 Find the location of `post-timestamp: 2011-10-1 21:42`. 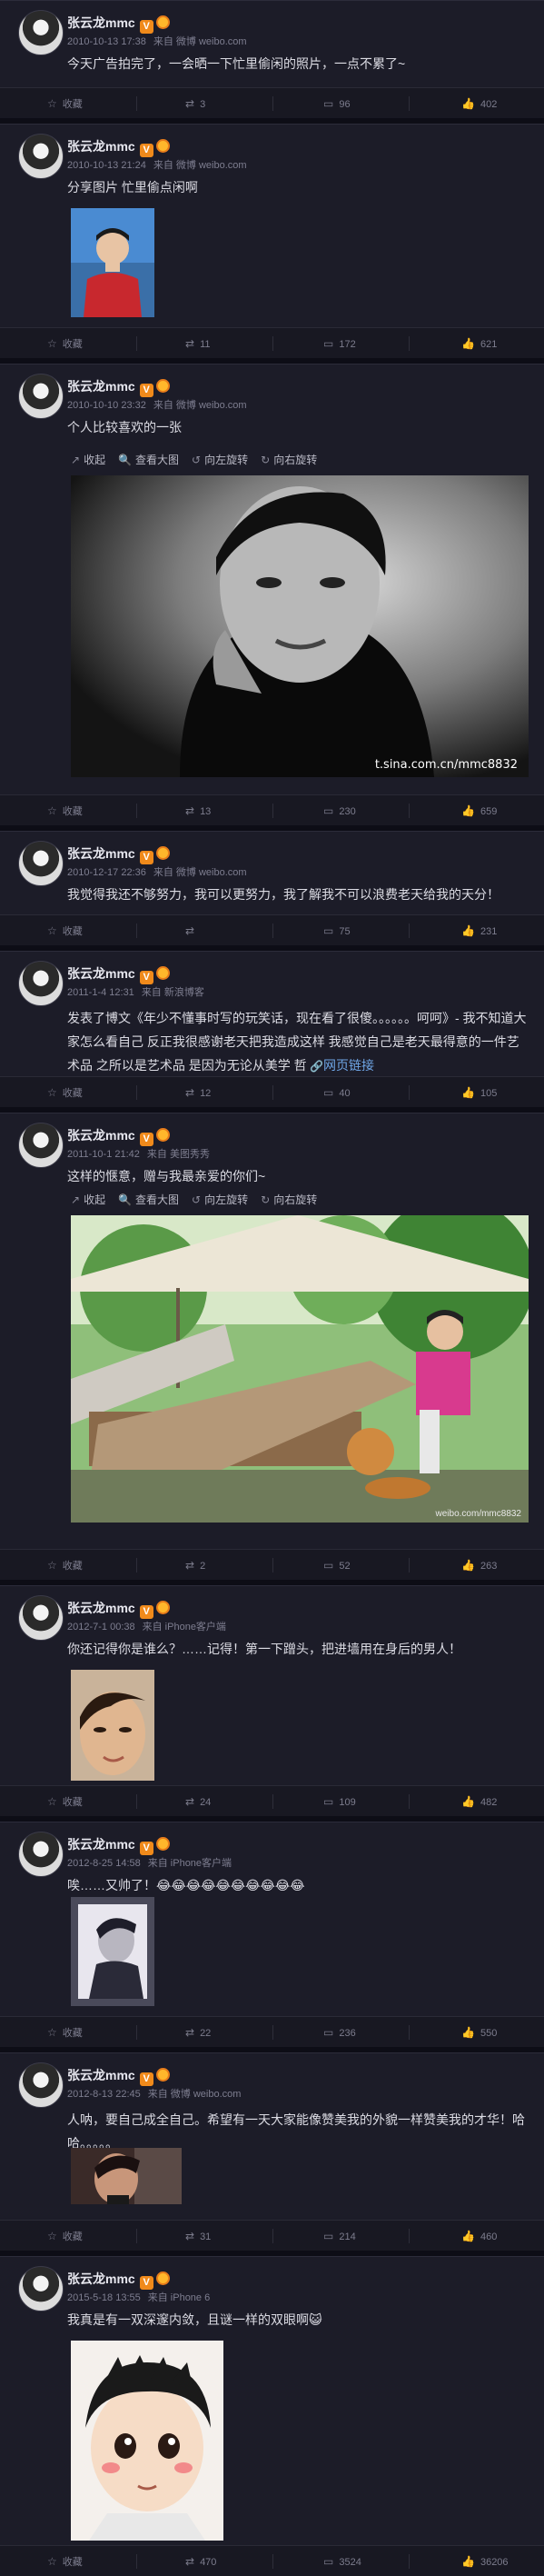

post-timestamp: 2011-10-1 21:42 is located at coordinates (104, 1154).